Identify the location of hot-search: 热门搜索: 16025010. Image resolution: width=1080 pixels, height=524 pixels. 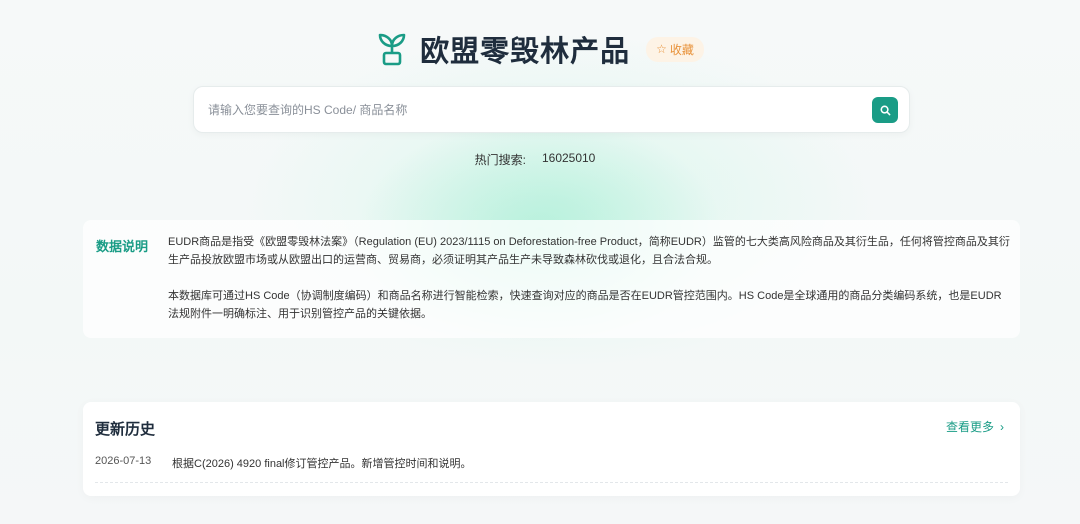
(540, 159).